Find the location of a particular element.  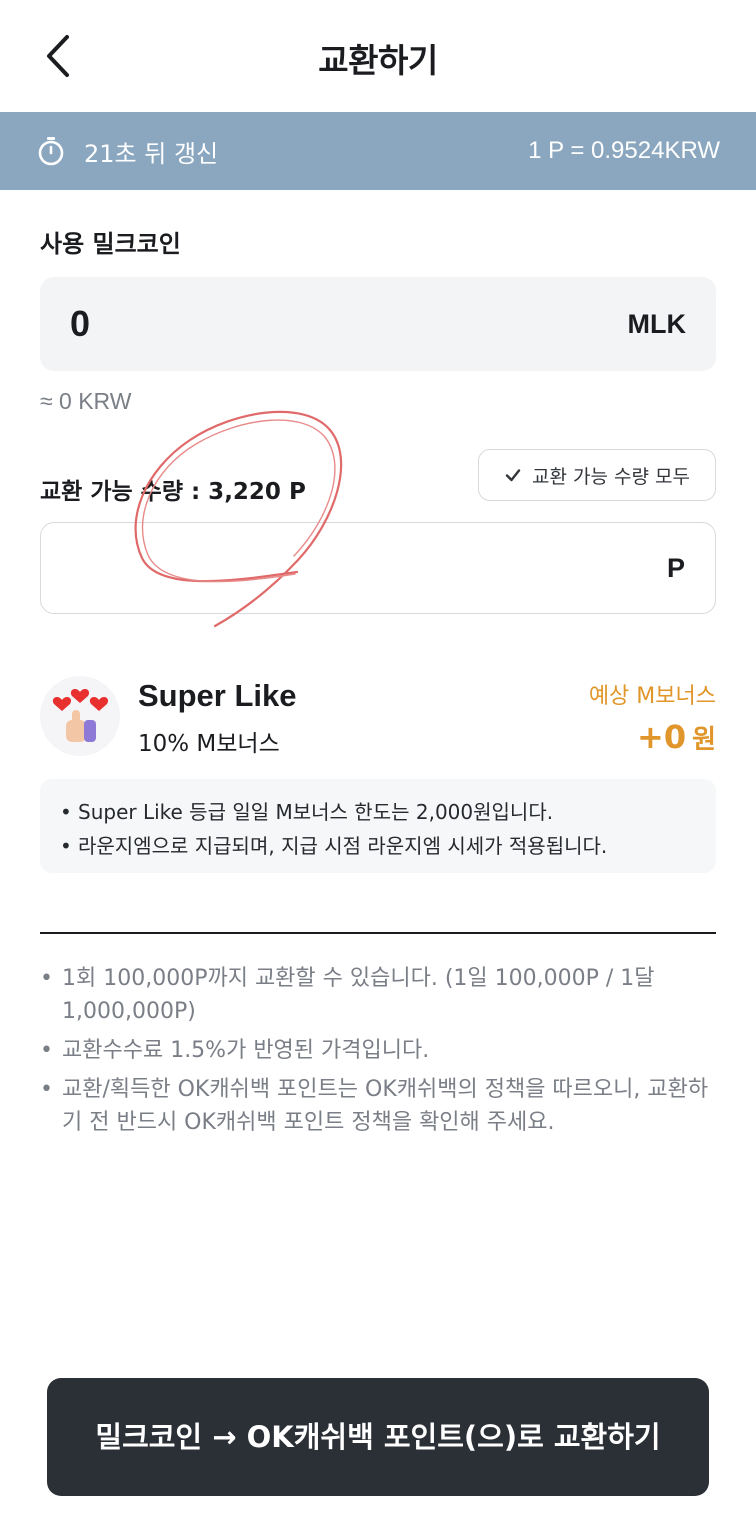

expected-bonus-value: +0 원 is located at coordinates (676, 737).